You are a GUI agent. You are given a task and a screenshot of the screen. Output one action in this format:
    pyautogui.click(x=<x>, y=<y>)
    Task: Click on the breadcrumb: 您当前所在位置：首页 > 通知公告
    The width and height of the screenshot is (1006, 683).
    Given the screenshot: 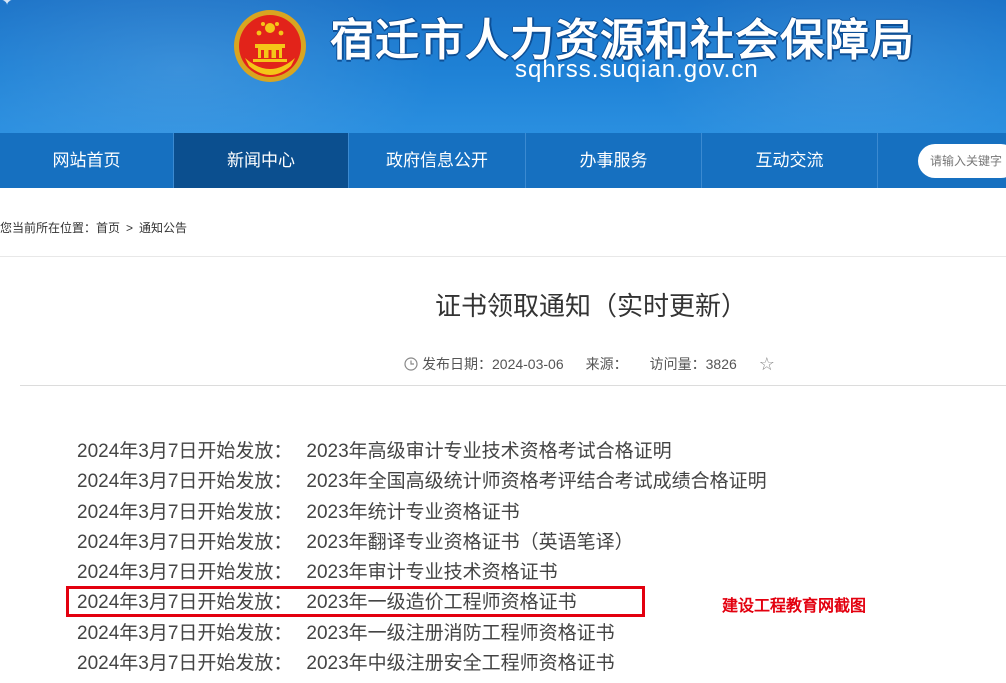 What is the action you would take?
    pyautogui.click(x=93, y=227)
    